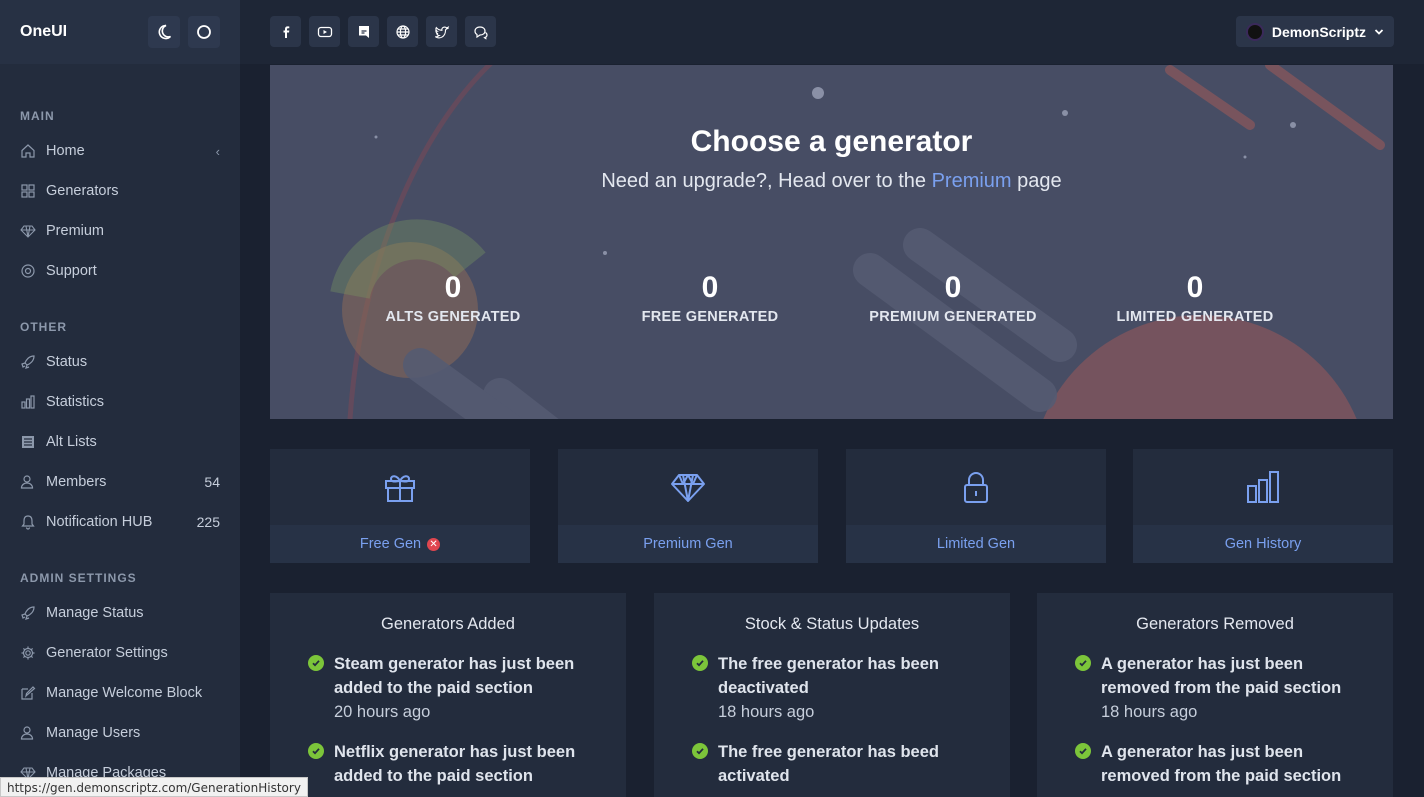 Image resolution: width=1424 pixels, height=797 pixels. I want to click on twitter-icon, so click(441, 31).